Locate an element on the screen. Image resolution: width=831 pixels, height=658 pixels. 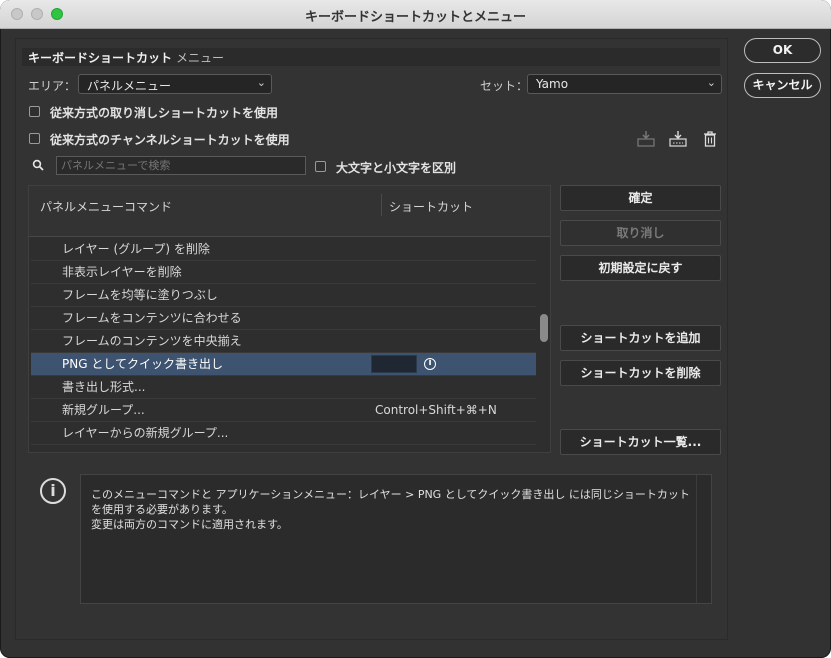
add-shortcut-button: ショートカットを追加 is located at coordinates (640, 338).